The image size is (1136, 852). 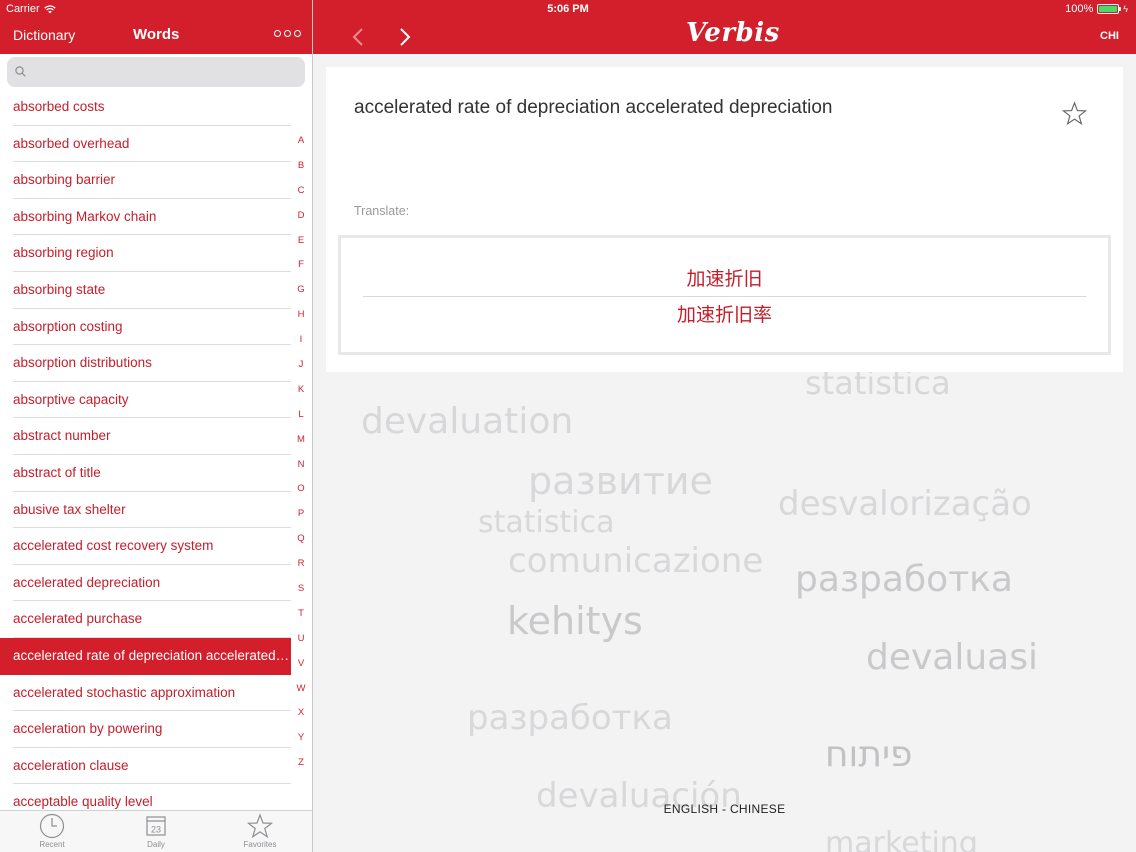 What do you see at coordinates (301, 594) in the screenshot?
I see `alphabet-letter: S` at bounding box center [301, 594].